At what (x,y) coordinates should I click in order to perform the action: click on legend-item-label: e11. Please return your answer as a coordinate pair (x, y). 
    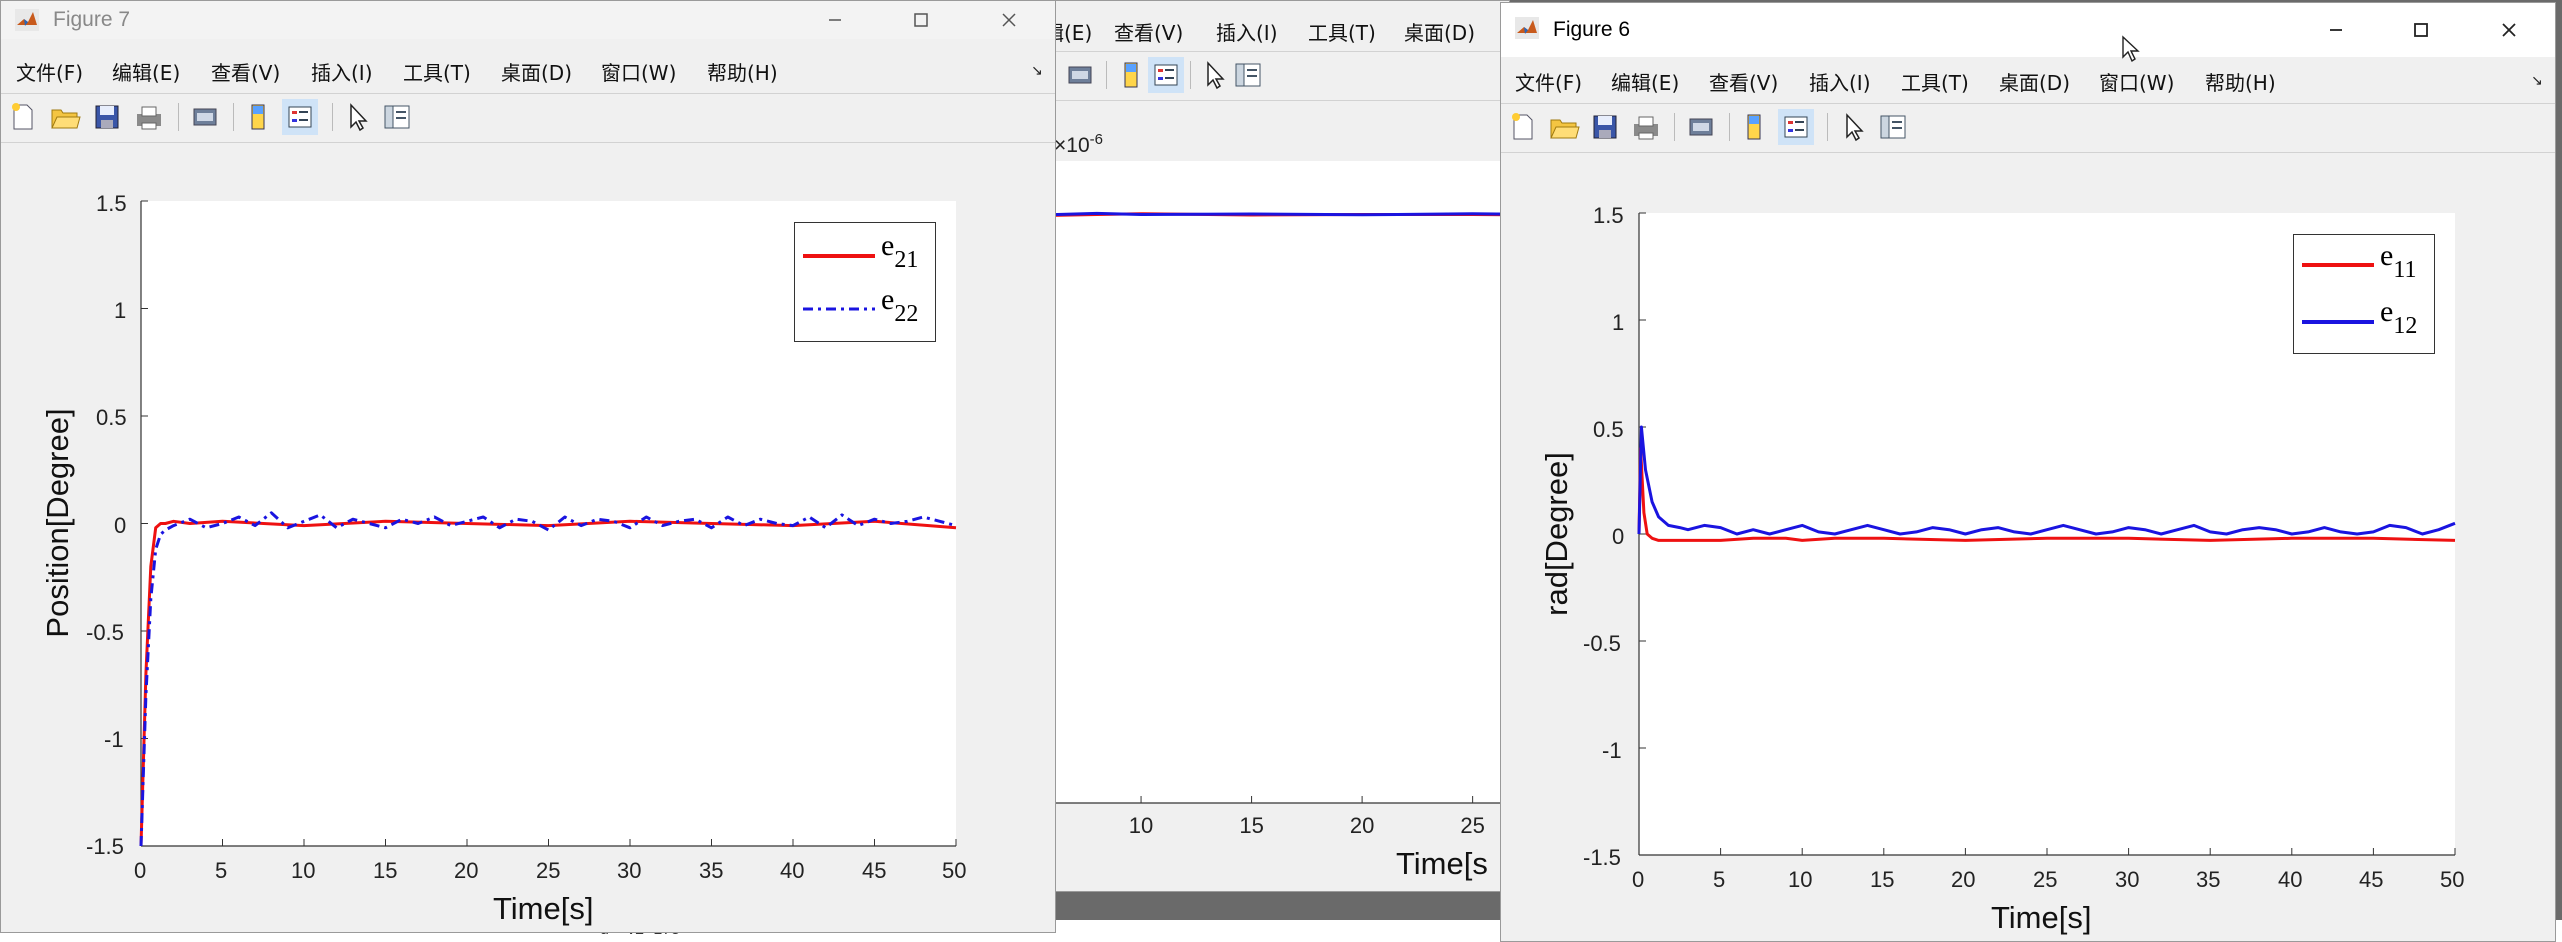
    Looking at the image, I should click on (2398, 261).